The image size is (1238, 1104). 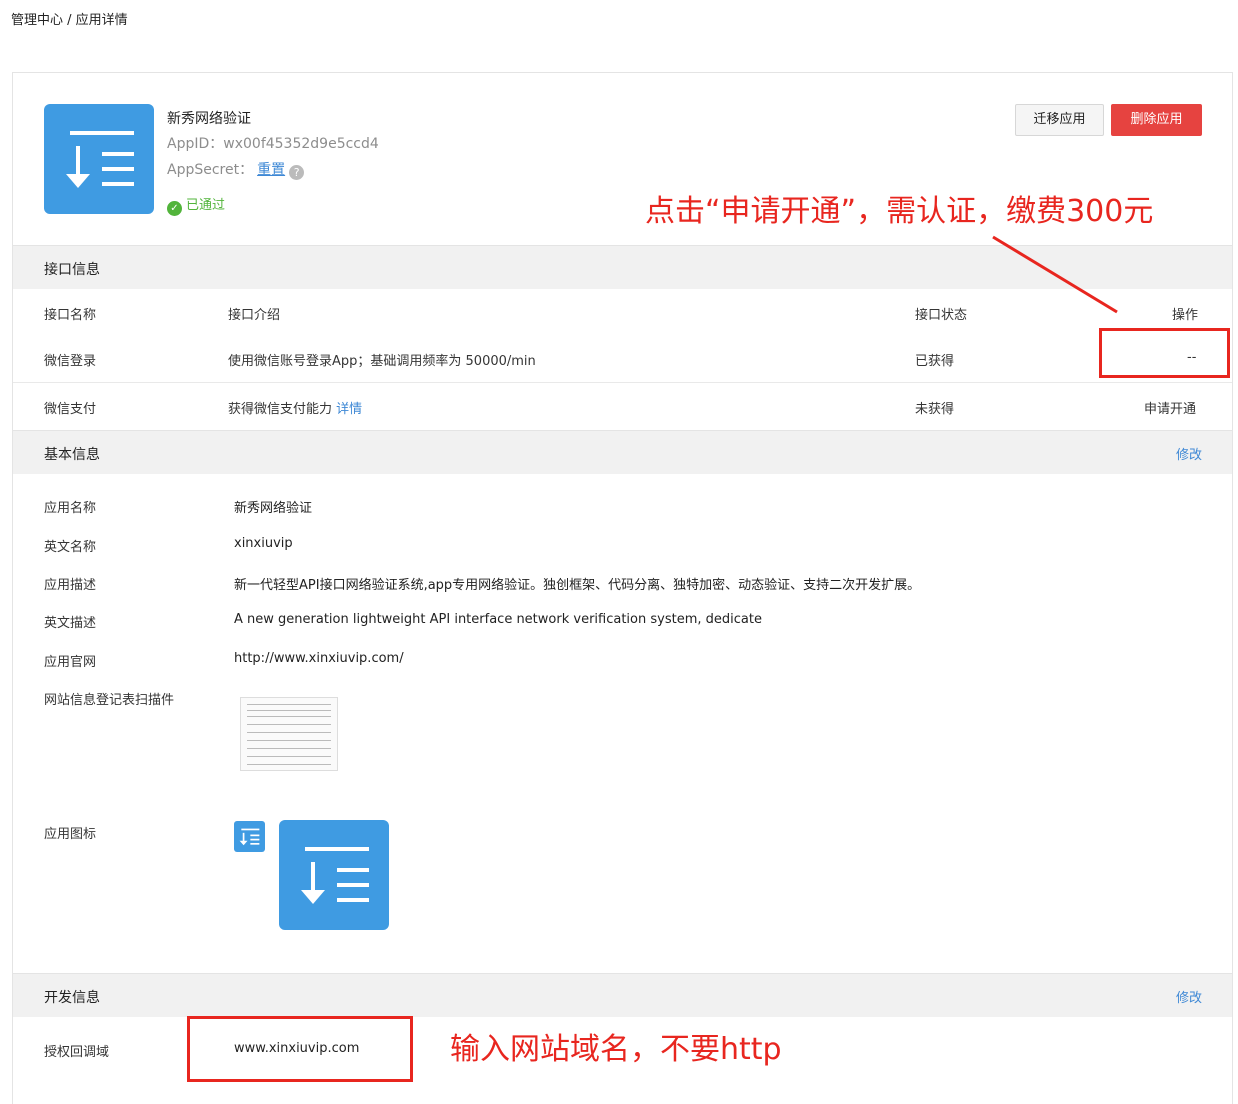 I want to click on annotation-box-callback, so click(x=300, y=1049).